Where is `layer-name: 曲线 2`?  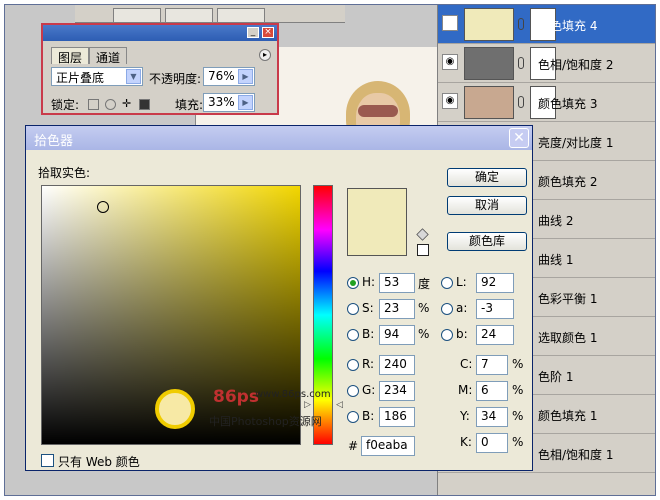
layer-name: 曲线 2 is located at coordinates (556, 221).